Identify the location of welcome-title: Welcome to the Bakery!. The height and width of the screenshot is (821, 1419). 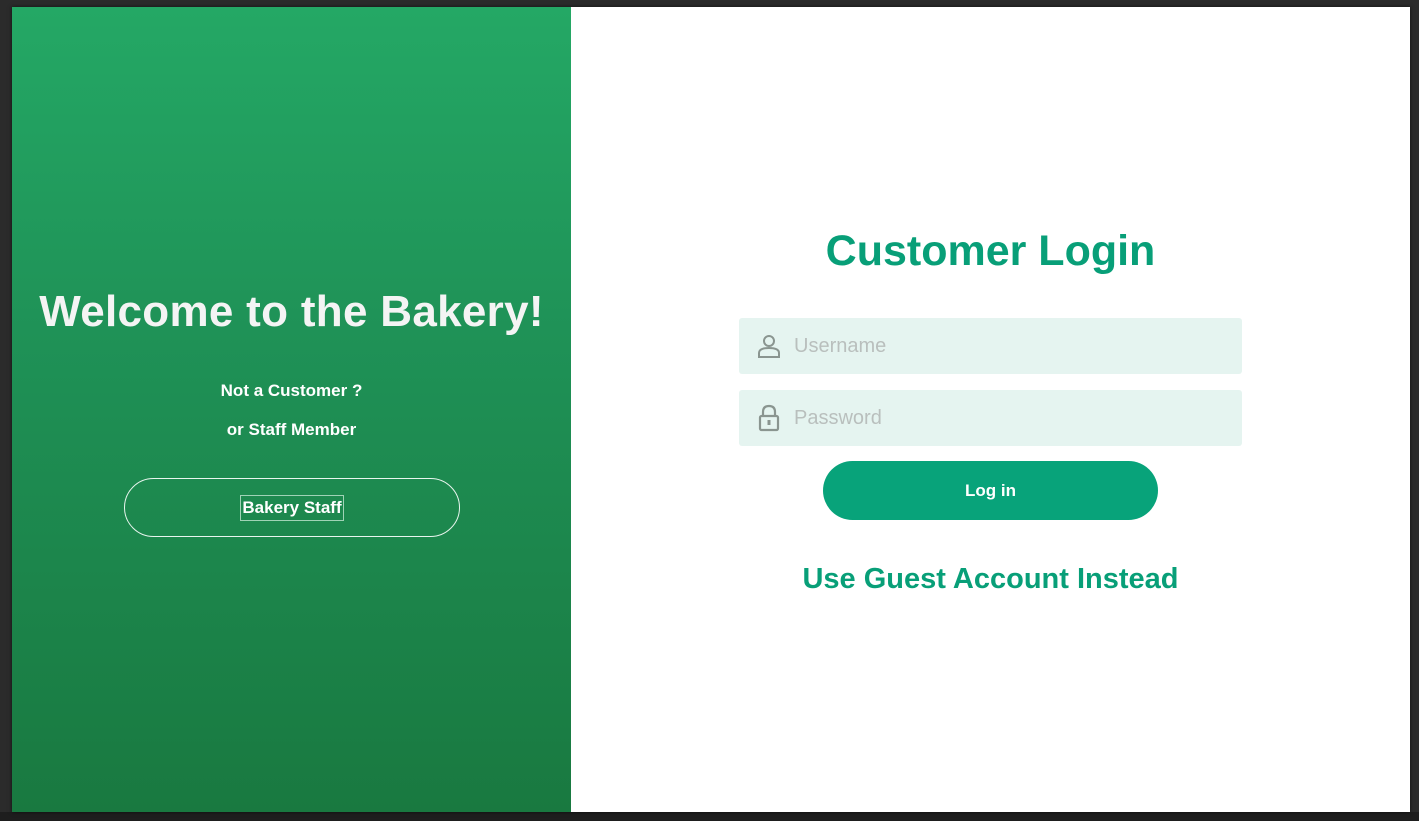
(291, 311).